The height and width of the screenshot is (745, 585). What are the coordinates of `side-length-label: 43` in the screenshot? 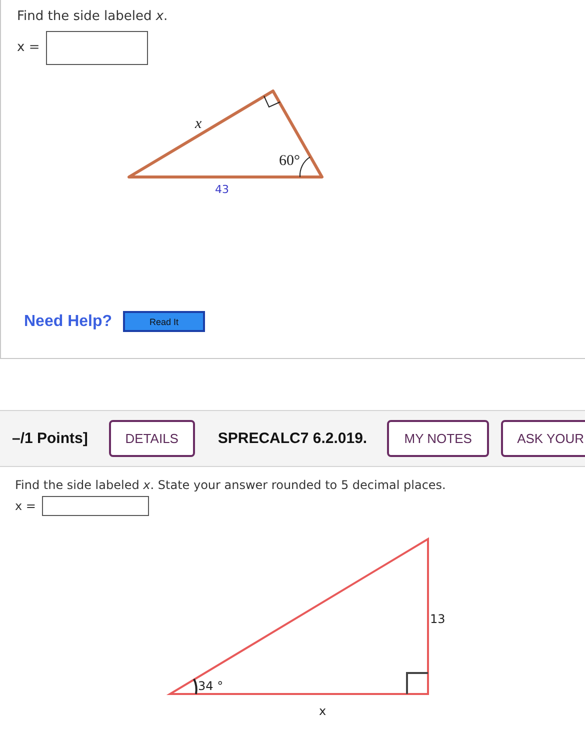 It's located at (222, 189).